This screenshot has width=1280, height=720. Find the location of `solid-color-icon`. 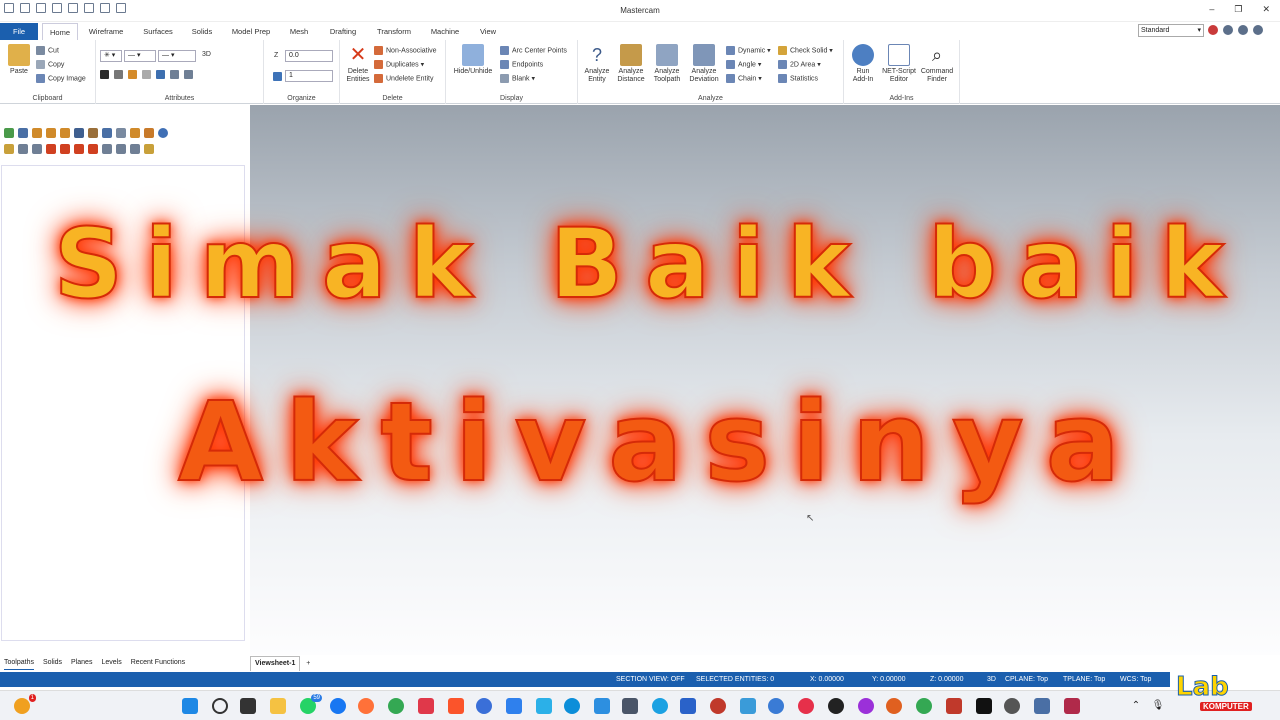

solid-color-icon is located at coordinates (132, 74).